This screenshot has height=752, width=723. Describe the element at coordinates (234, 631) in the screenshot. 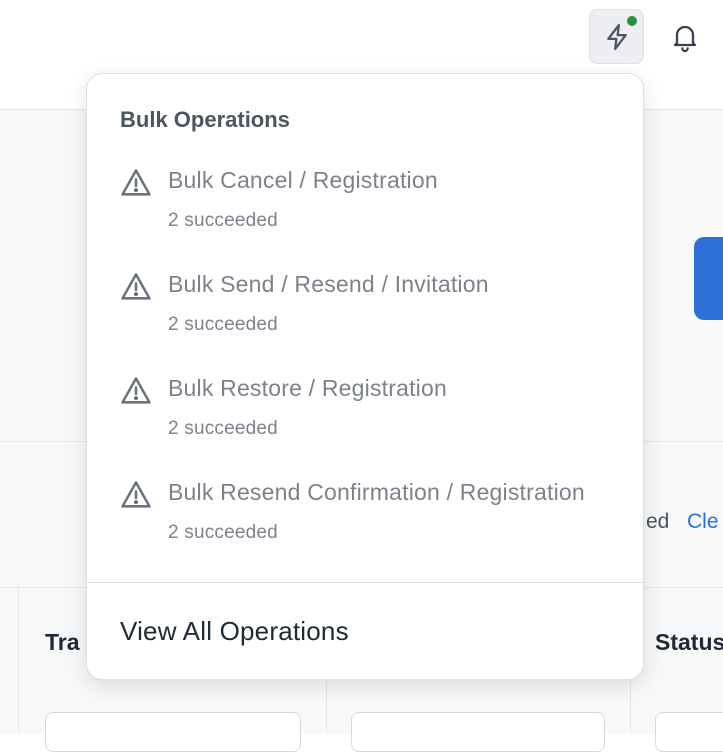

I see `view-all-operations-link: View All Operations` at that location.